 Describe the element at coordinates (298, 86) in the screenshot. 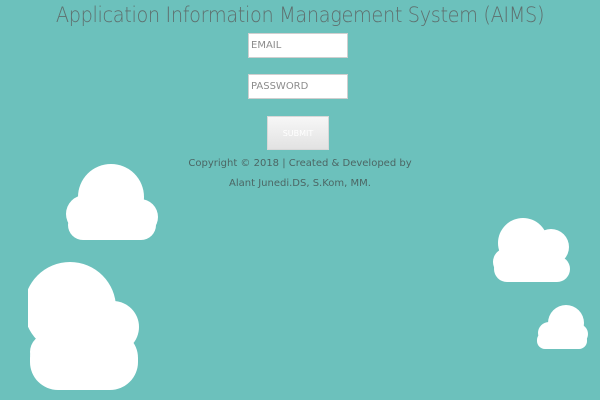

I see `password-field` at that location.